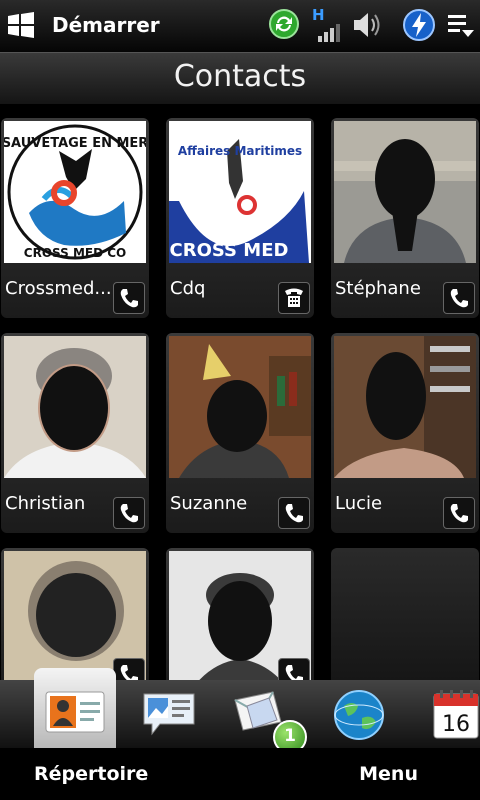 This screenshot has width=480, height=800. Describe the element at coordinates (240, 151) in the screenshot. I see `cdq-logo-top: Affaires Maritimes` at that location.